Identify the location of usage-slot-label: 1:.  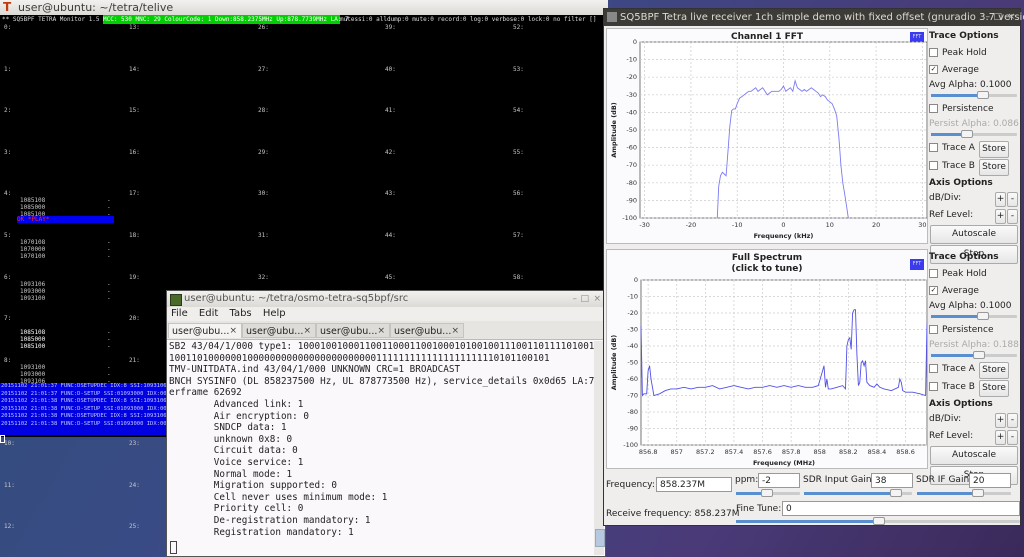
(8, 69).